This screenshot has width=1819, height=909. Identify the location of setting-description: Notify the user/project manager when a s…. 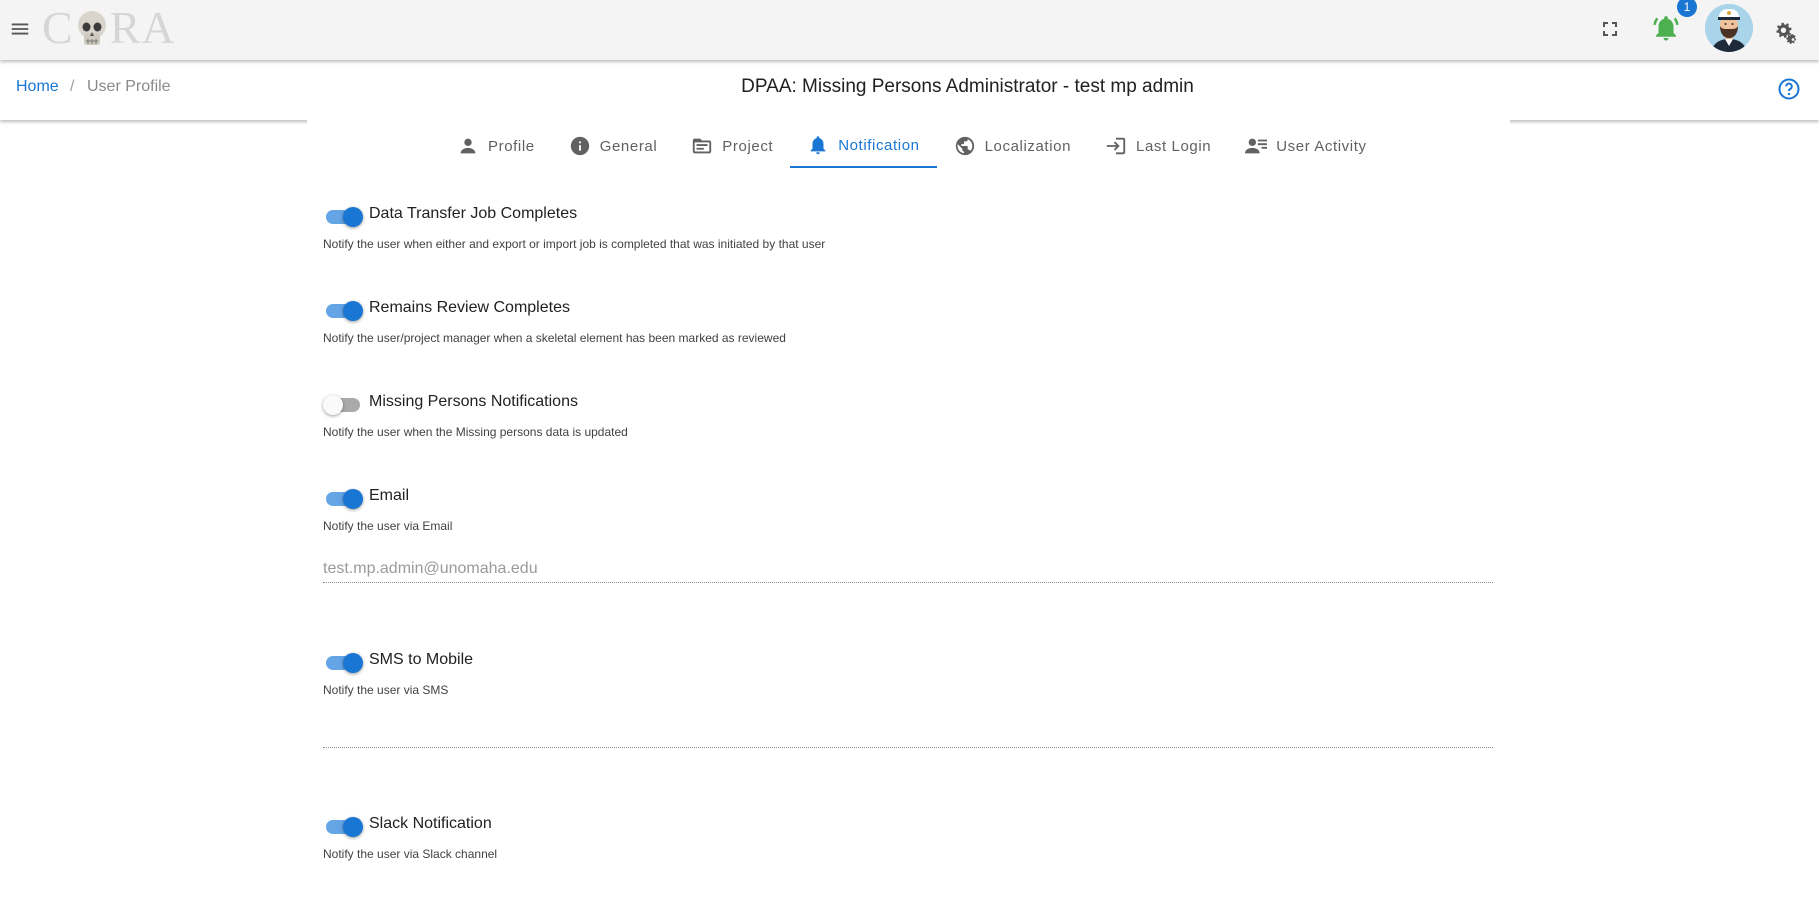
(554, 338).